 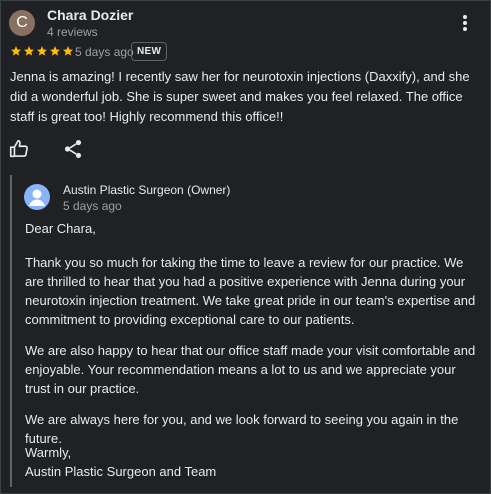 What do you see at coordinates (104, 52) in the screenshot?
I see `review-date: 5 days ago` at bounding box center [104, 52].